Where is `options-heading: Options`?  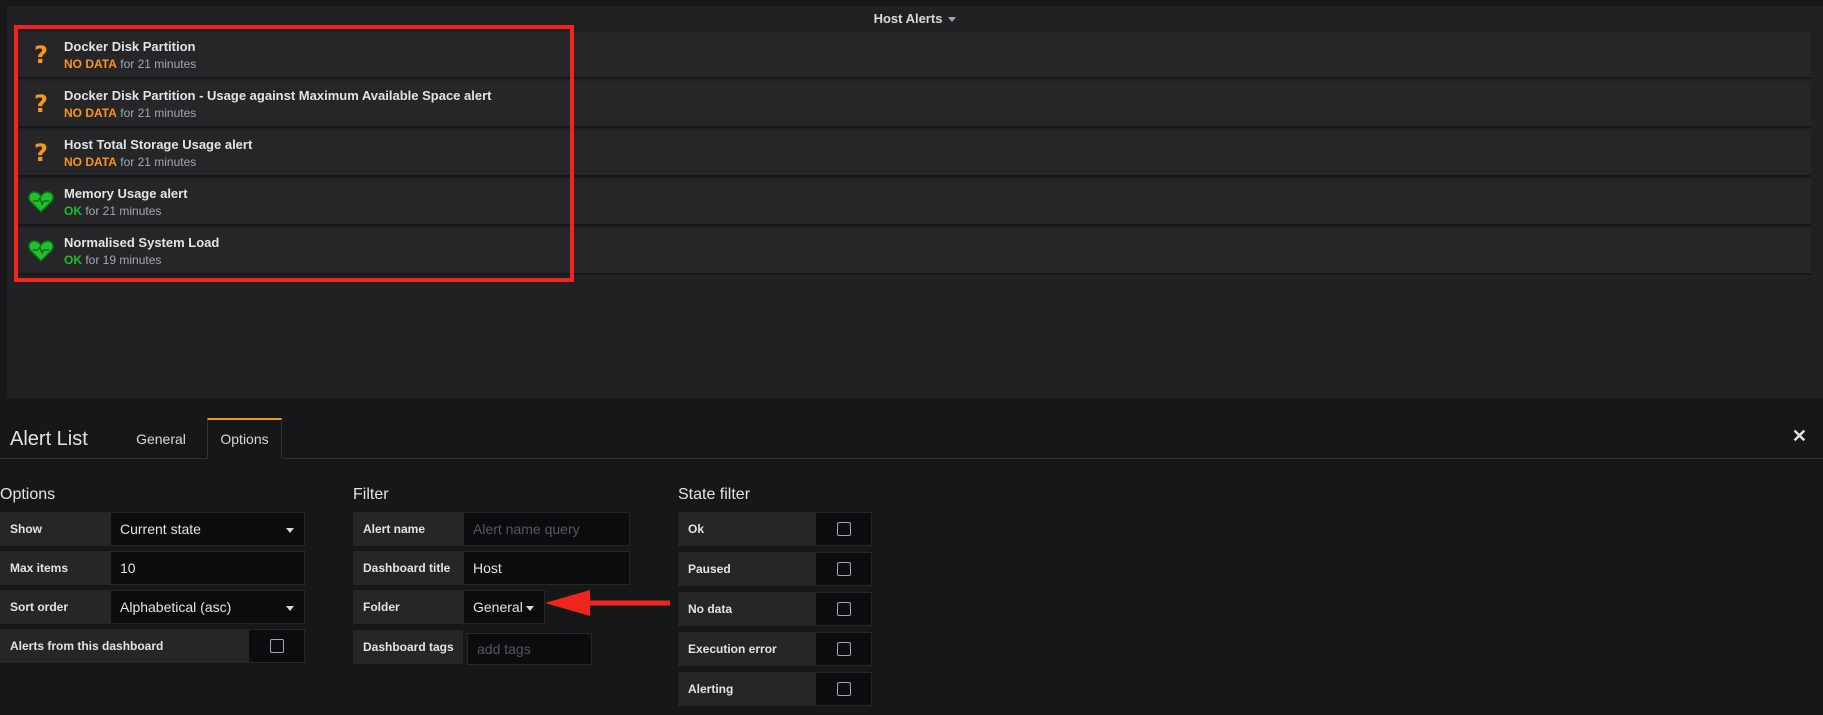
options-heading: Options is located at coordinates (28, 494).